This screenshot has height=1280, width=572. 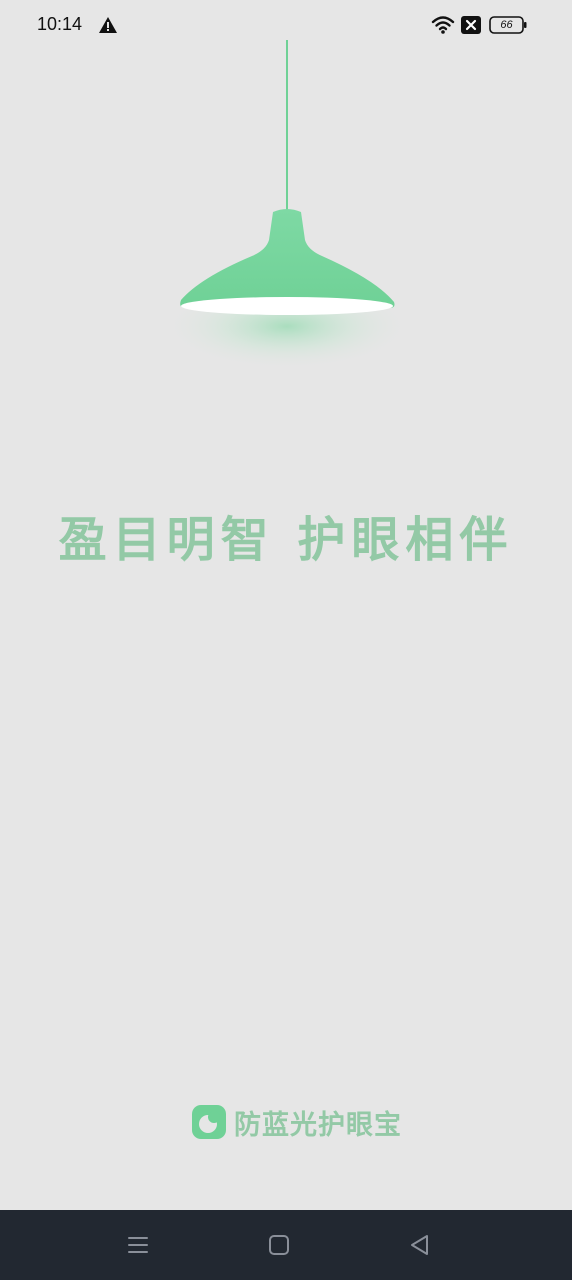 I want to click on lamp-illustration, so click(x=287, y=209).